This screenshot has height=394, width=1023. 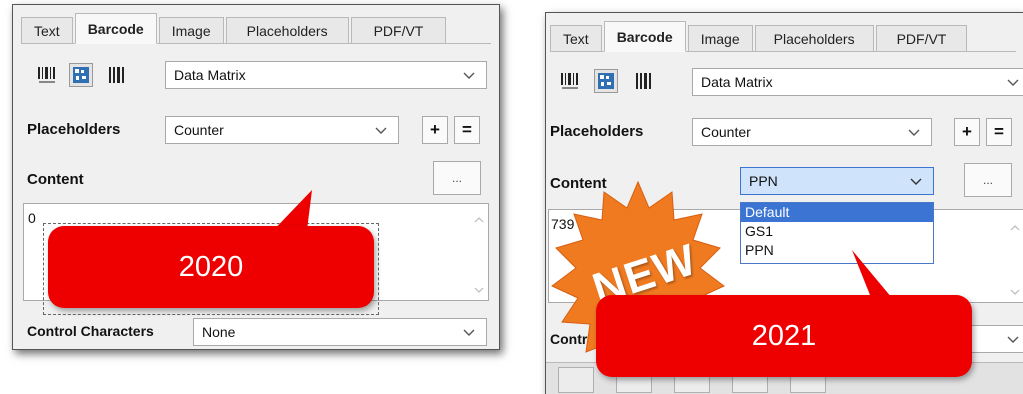 What do you see at coordinates (763, 181) in the screenshot?
I see `content-mode-value: PPN` at bounding box center [763, 181].